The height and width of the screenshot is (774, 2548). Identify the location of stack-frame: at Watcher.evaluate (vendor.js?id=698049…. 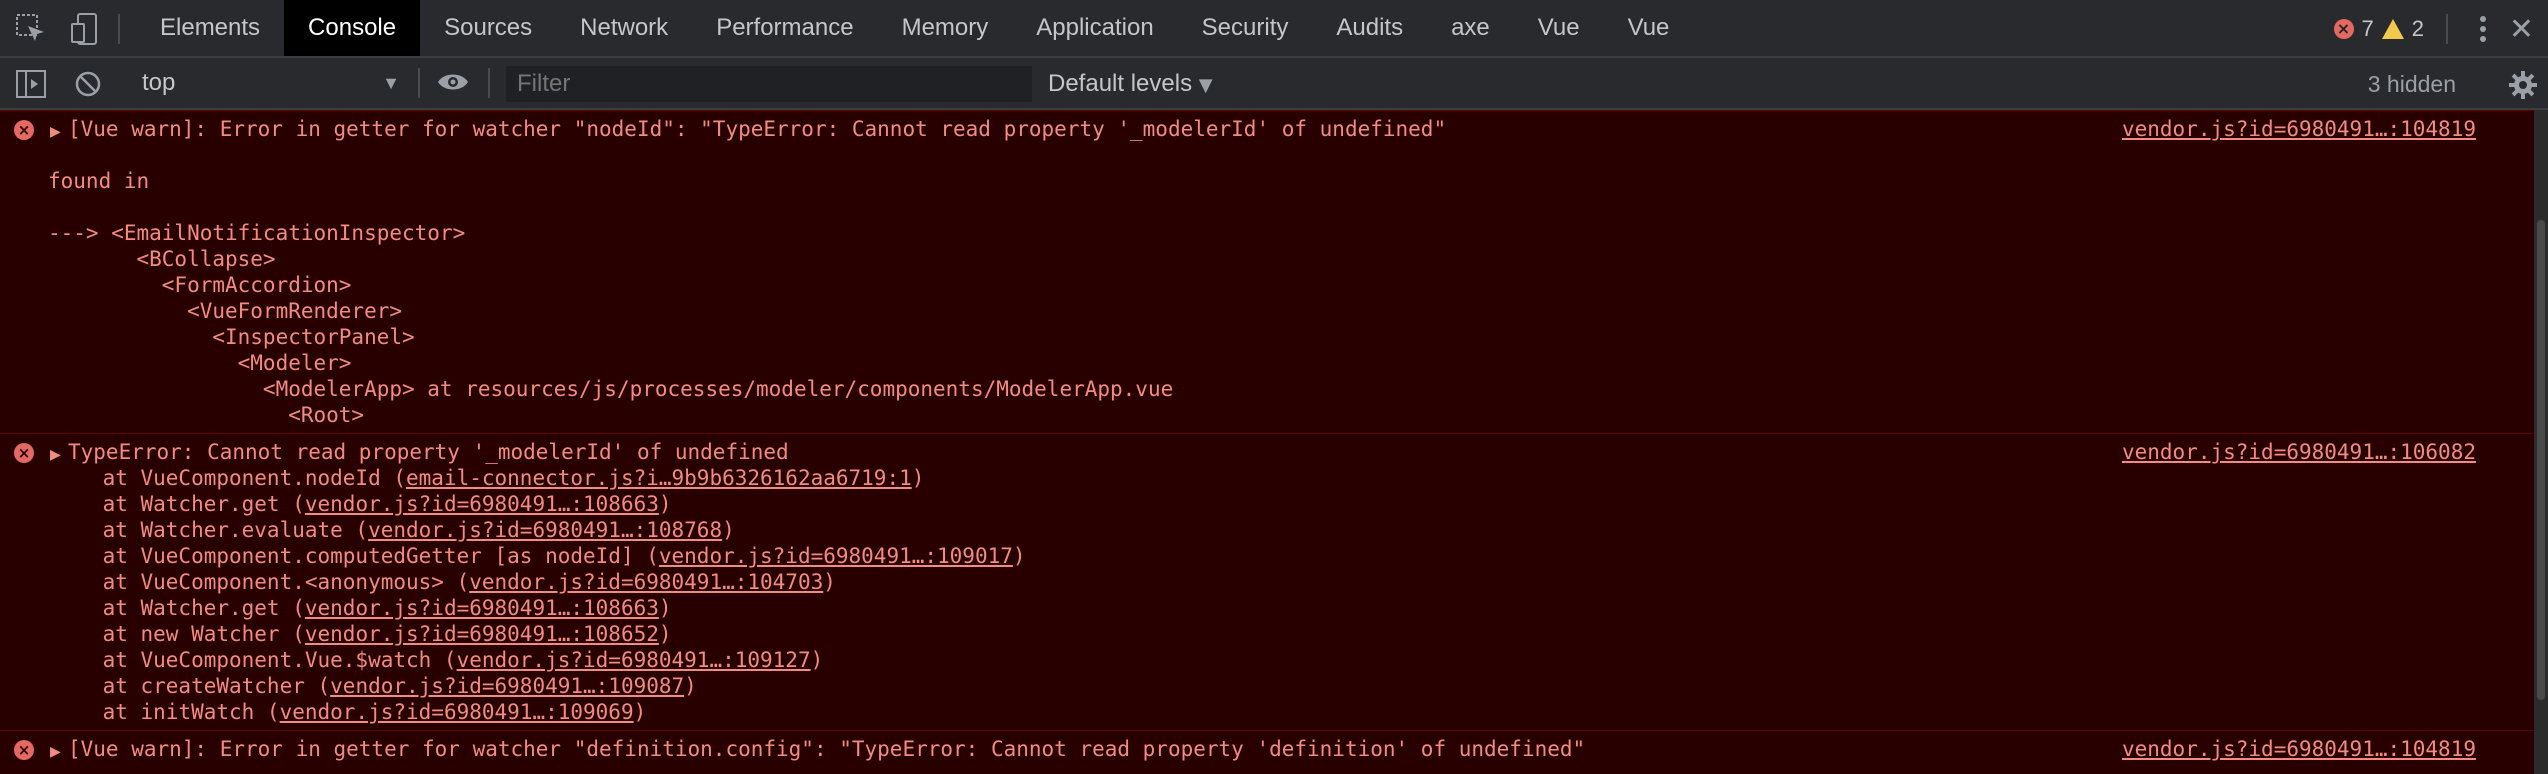
(393, 530).